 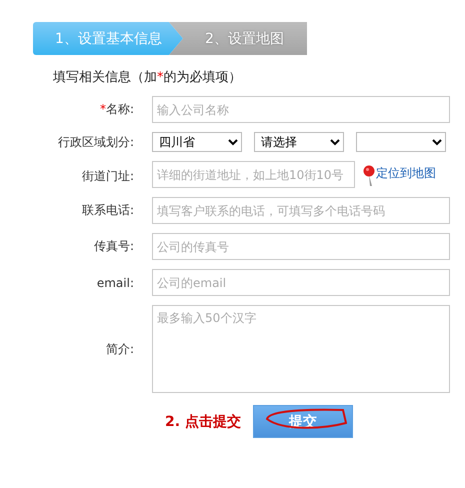 What do you see at coordinates (203, 421) in the screenshot?
I see `annotation-text: 2. 点击提交` at bounding box center [203, 421].